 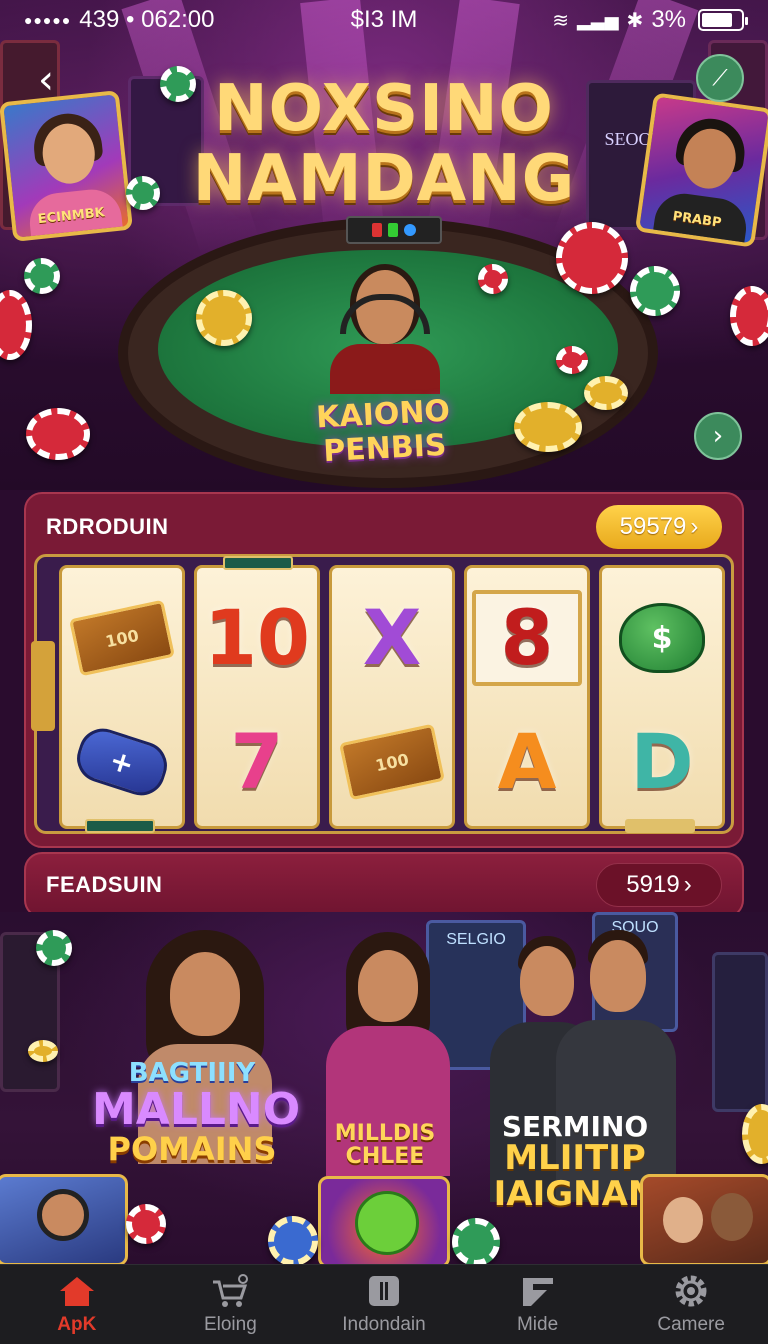 I want to click on hero-badge: KAIONO PENBIS, so click(x=383, y=431).